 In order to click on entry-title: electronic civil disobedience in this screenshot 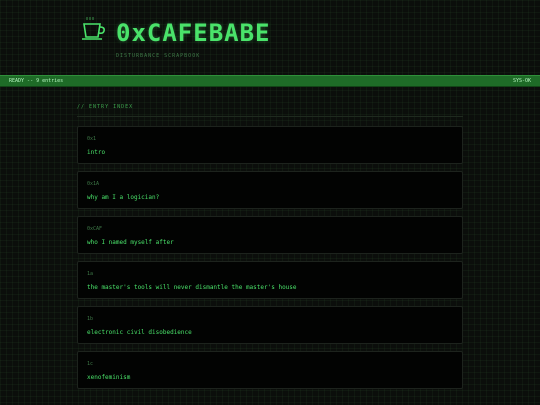, I will do `click(139, 332)`.